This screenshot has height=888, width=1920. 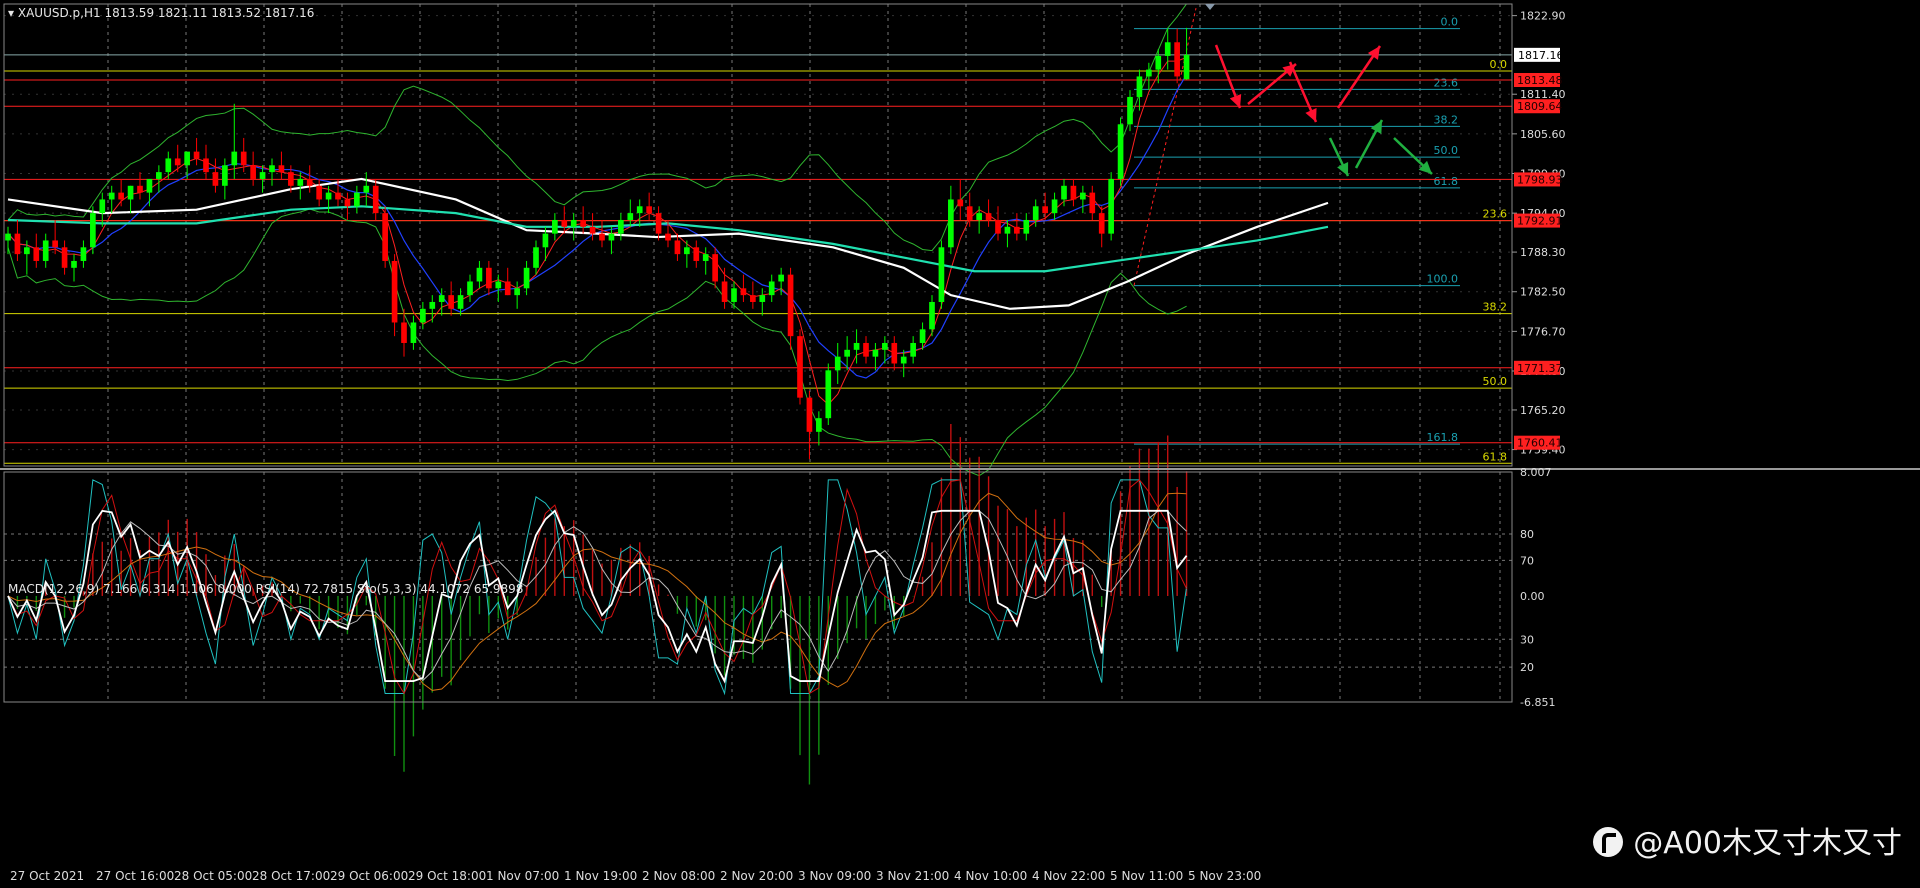 What do you see at coordinates (1536, 472) in the screenshot?
I see `osc-axis-label: 8.007` at bounding box center [1536, 472].